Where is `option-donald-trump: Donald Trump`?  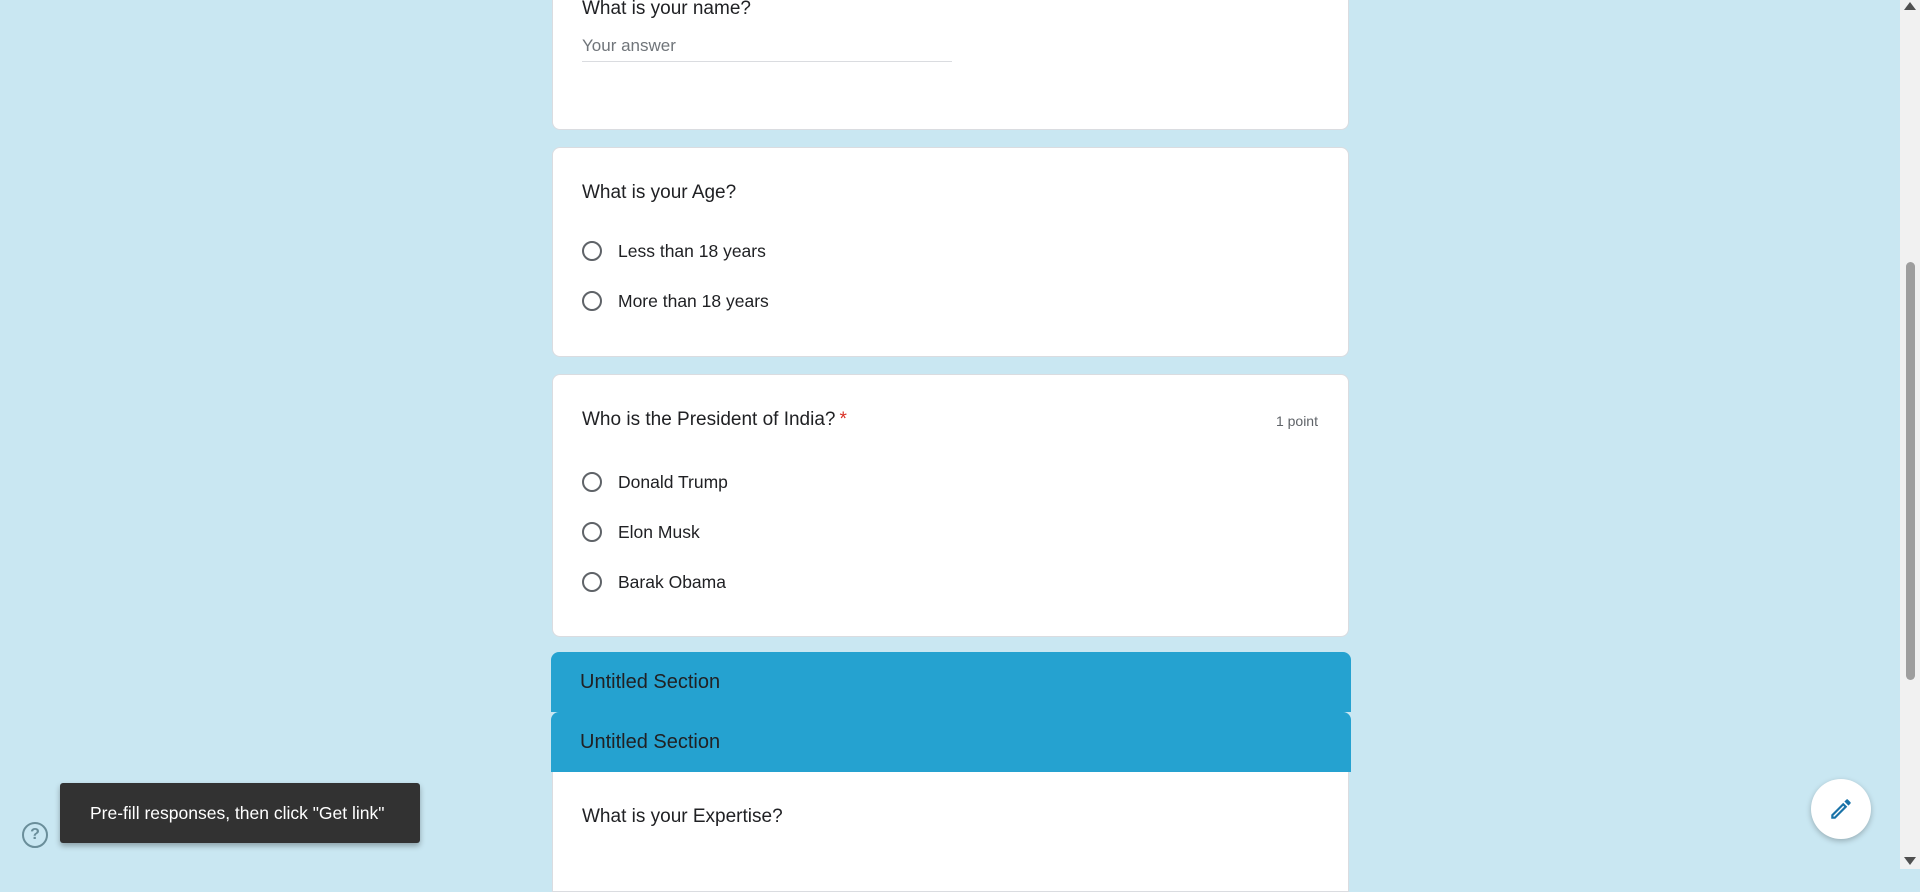 option-donald-trump: Donald Trump is located at coordinates (655, 482).